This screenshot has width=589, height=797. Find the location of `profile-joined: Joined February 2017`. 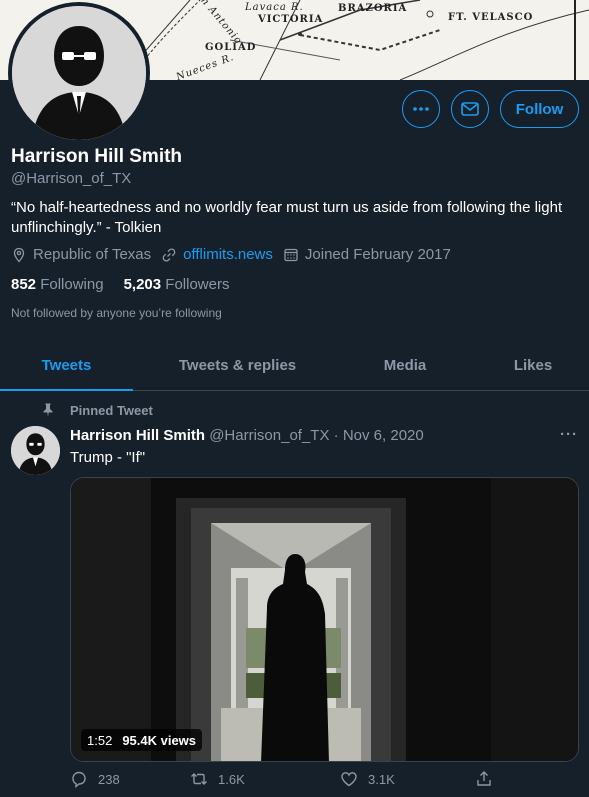

profile-joined: Joined February 2017 is located at coordinates (367, 254).